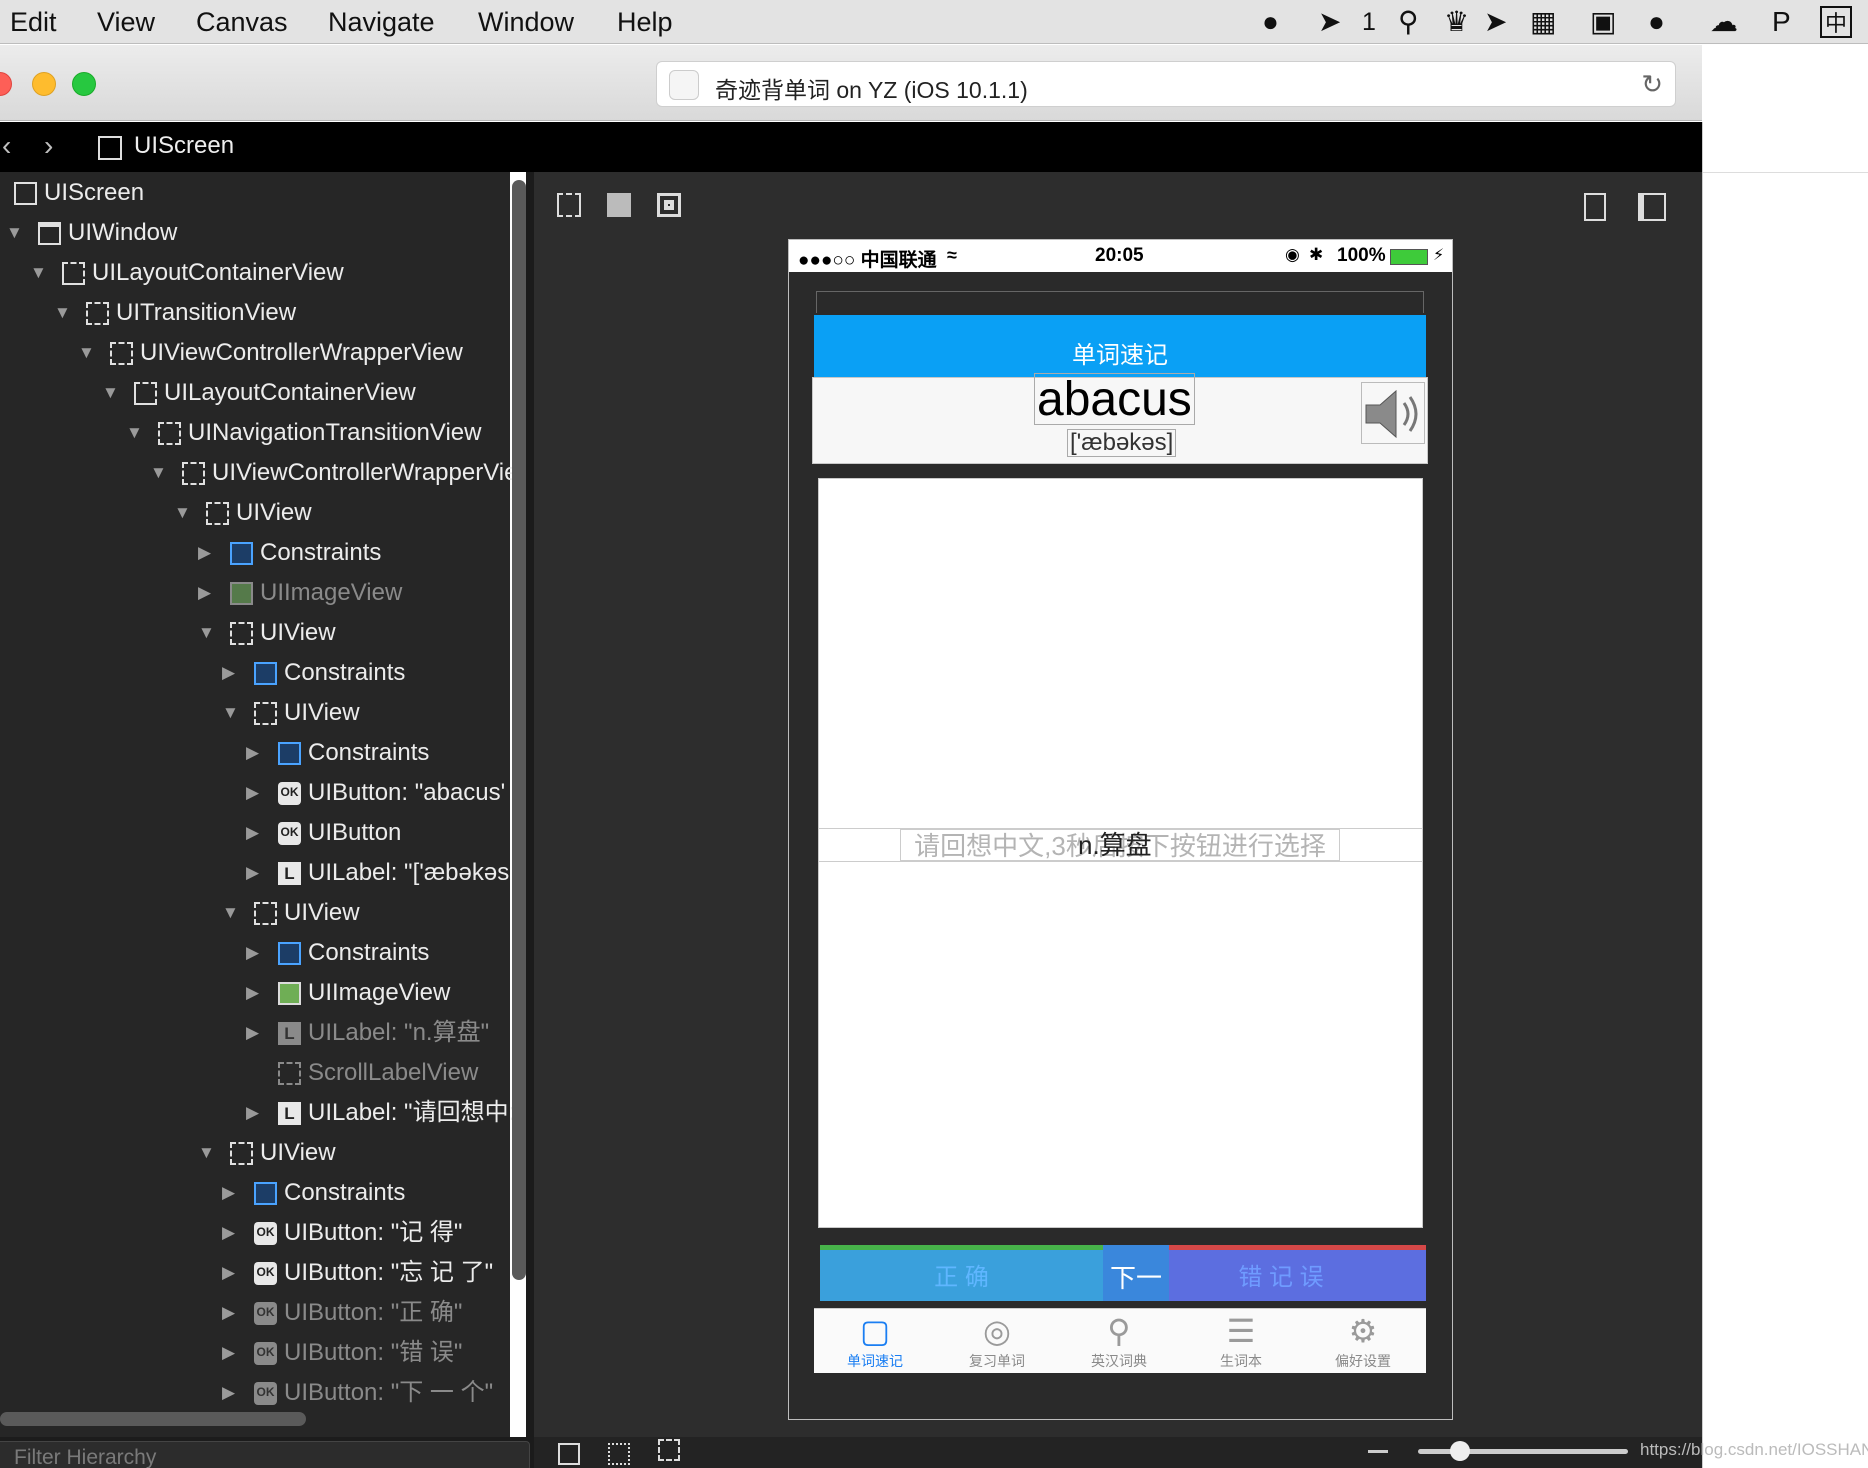  What do you see at coordinates (1603, 22) in the screenshot?
I see `screenshot-icon: ▣` at bounding box center [1603, 22].